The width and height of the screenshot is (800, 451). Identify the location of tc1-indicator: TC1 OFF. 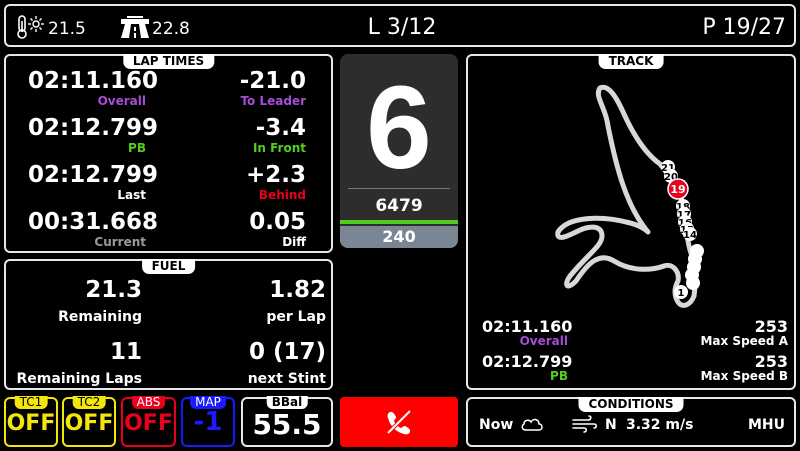
(31, 421).